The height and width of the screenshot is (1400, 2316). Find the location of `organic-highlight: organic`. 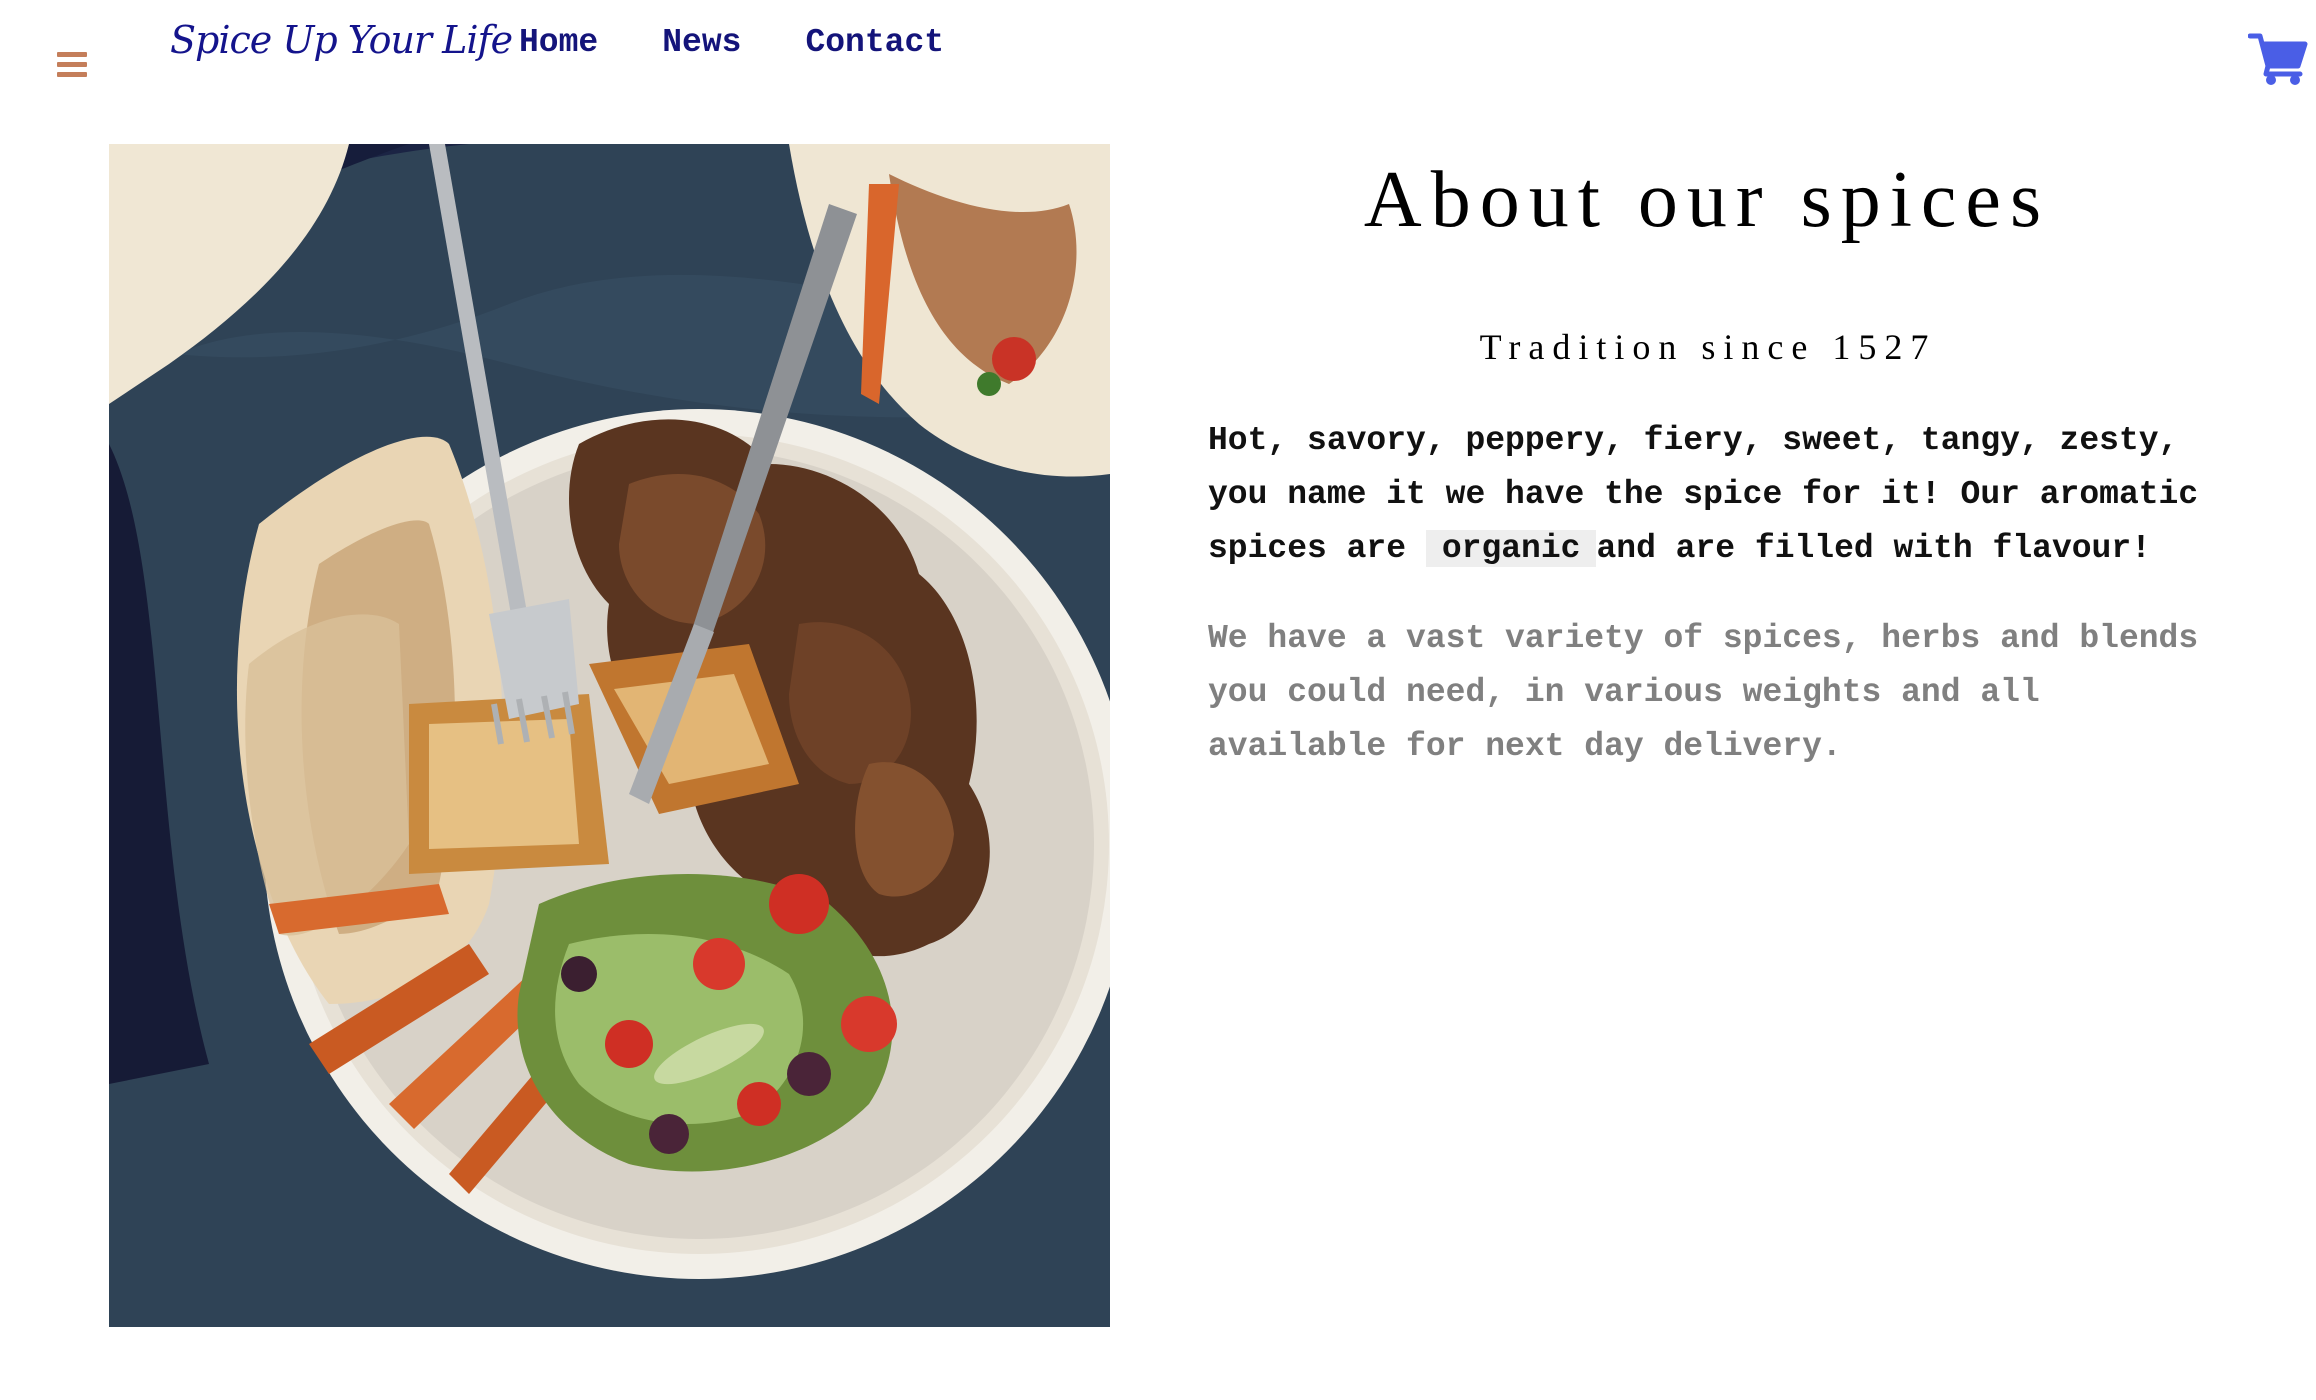

organic-highlight: organic is located at coordinates (1511, 548).